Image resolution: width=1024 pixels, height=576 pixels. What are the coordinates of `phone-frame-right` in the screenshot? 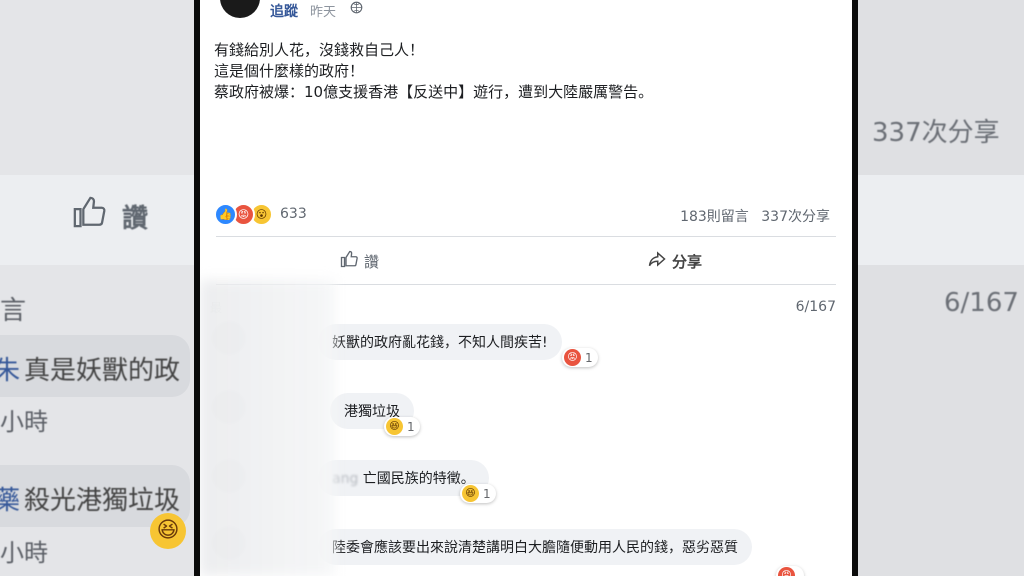 It's located at (855, 288).